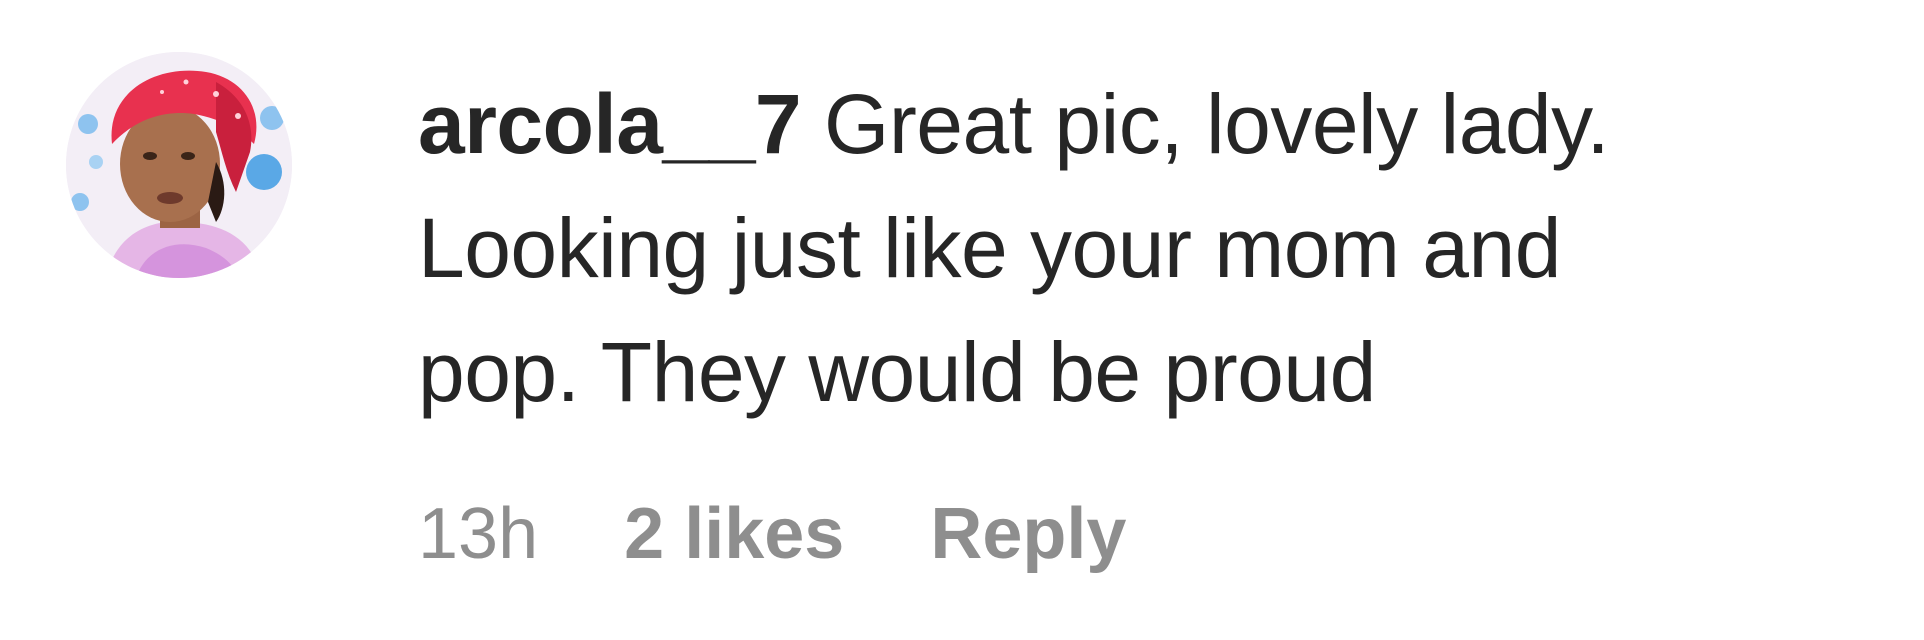  Describe the element at coordinates (734, 534) in the screenshot. I see `comment-likes-count: 2 likes` at that location.